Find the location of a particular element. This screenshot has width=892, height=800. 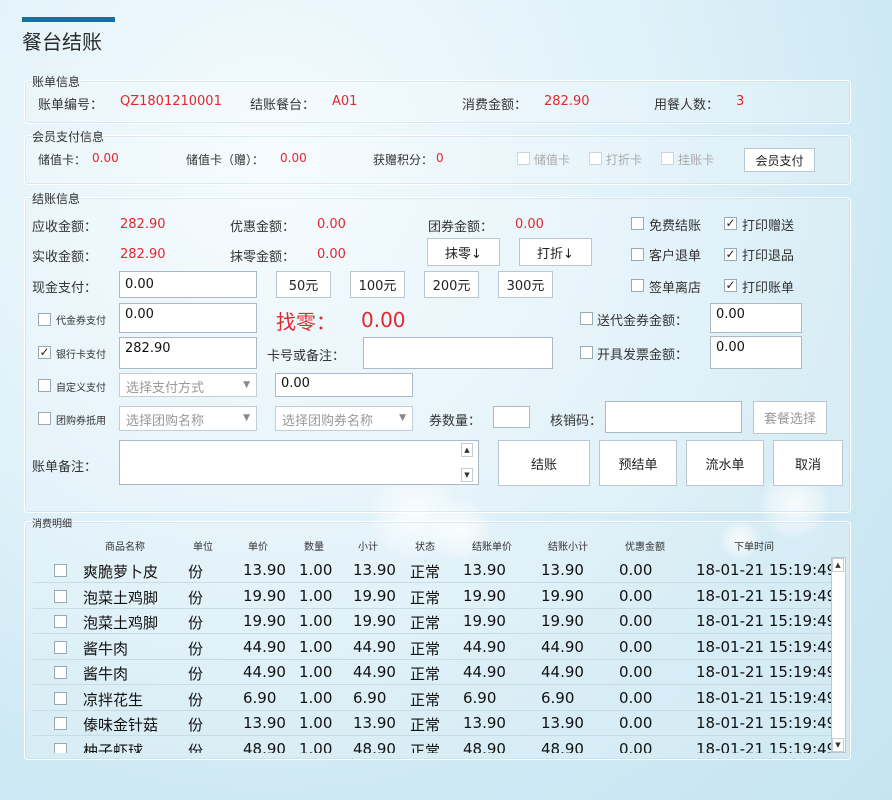

table-cell: 傣味金针菇 is located at coordinates (121, 725).